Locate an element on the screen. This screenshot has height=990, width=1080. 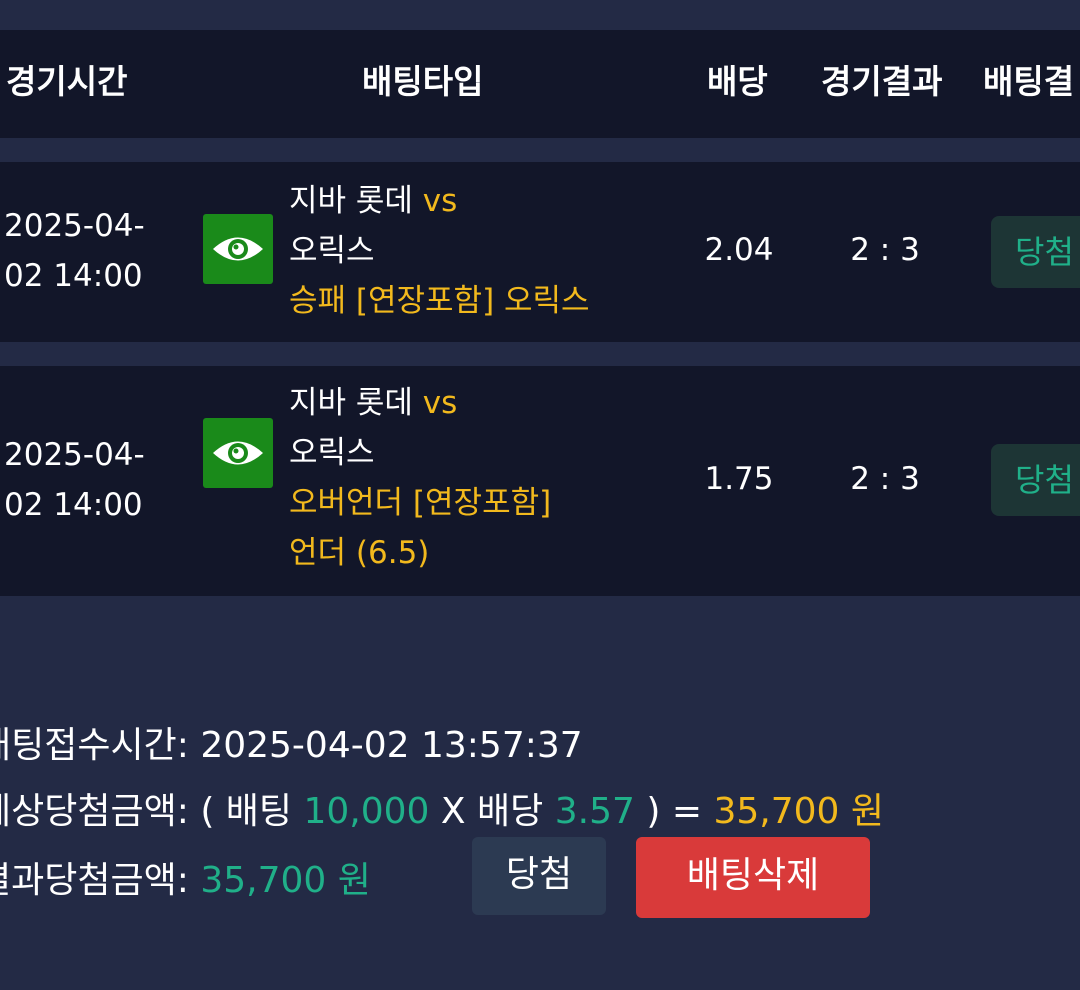
win-status-button: 당첨 is located at coordinates (539, 876).